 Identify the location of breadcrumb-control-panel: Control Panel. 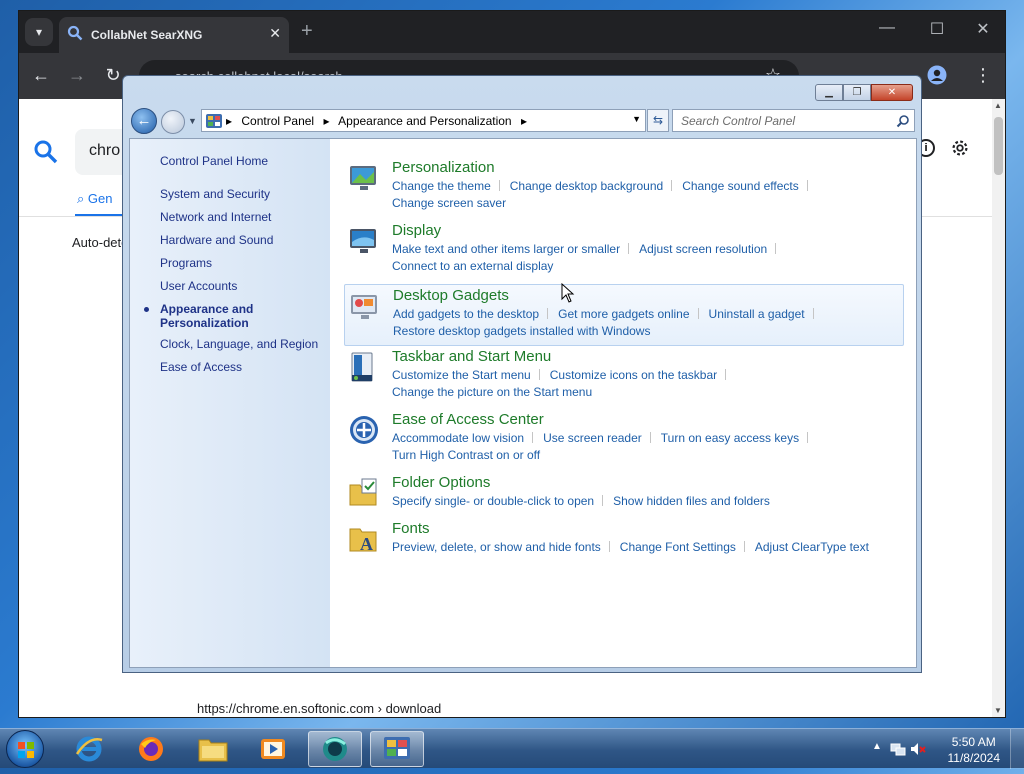
(277, 121).